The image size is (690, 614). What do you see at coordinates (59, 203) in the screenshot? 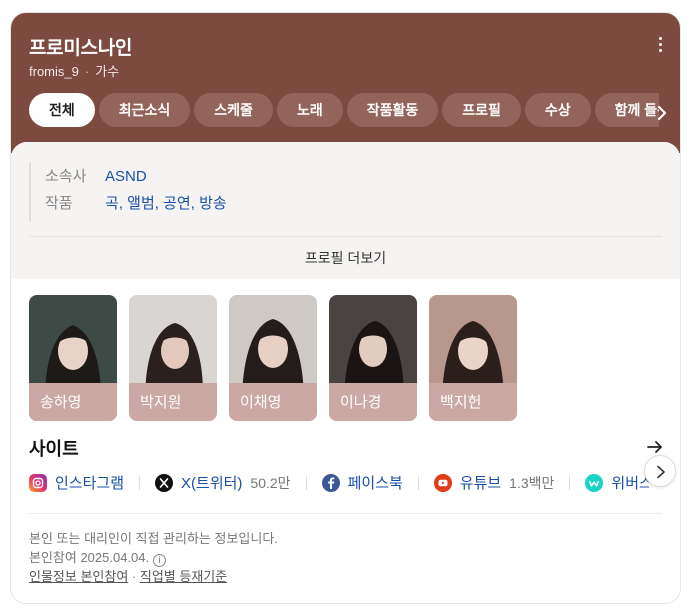
I see `works-label: 작품` at bounding box center [59, 203].